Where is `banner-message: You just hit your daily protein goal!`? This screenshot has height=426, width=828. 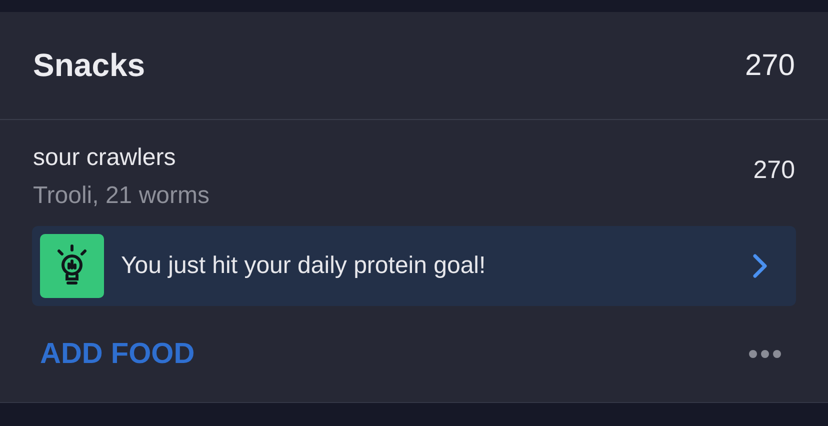 banner-message: You just hit your daily protein goal! is located at coordinates (304, 266).